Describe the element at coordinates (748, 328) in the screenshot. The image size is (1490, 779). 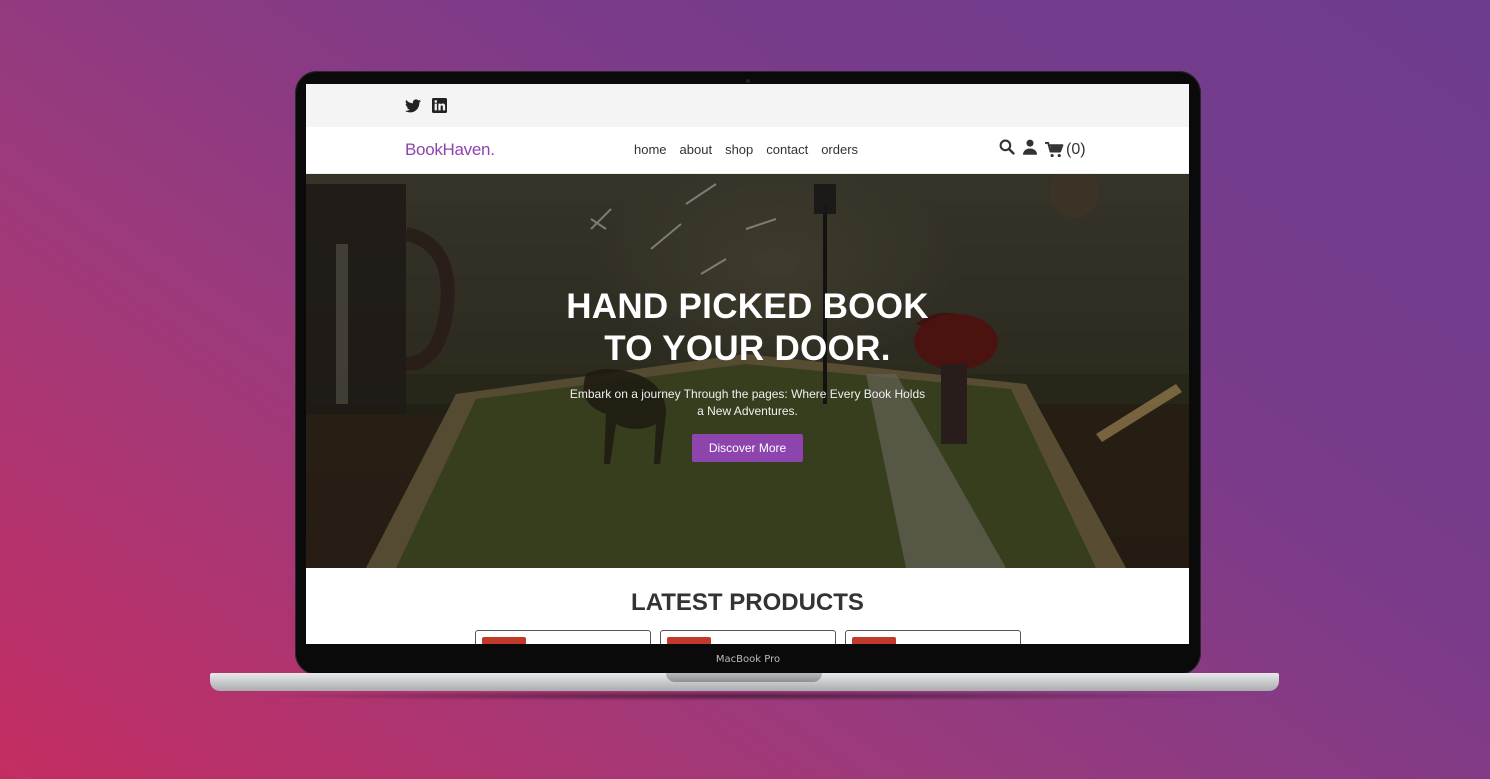
I see `hero-title: HAND PICKED BOOK TO YOUR DOOR.` at that location.